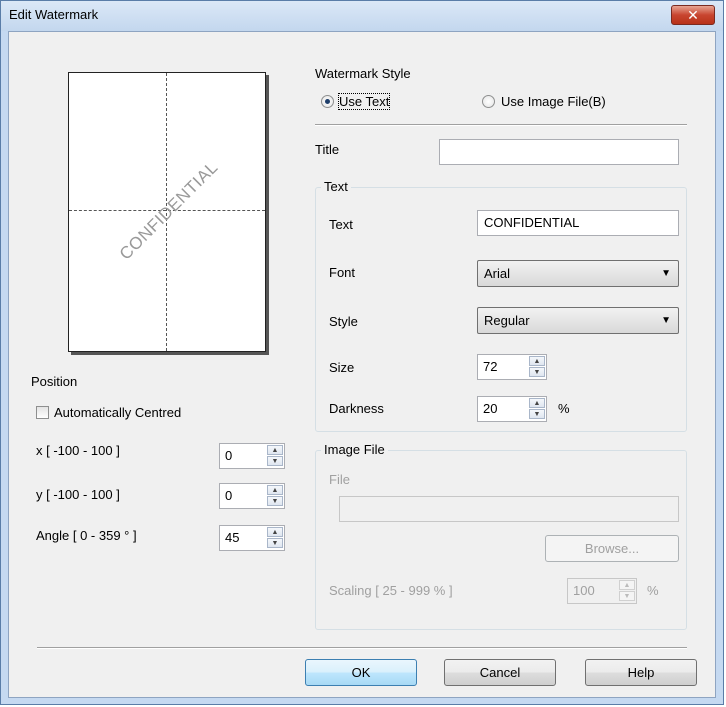 The height and width of the screenshot is (707, 726). I want to click on font-select: Arial ▼, so click(578, 273).